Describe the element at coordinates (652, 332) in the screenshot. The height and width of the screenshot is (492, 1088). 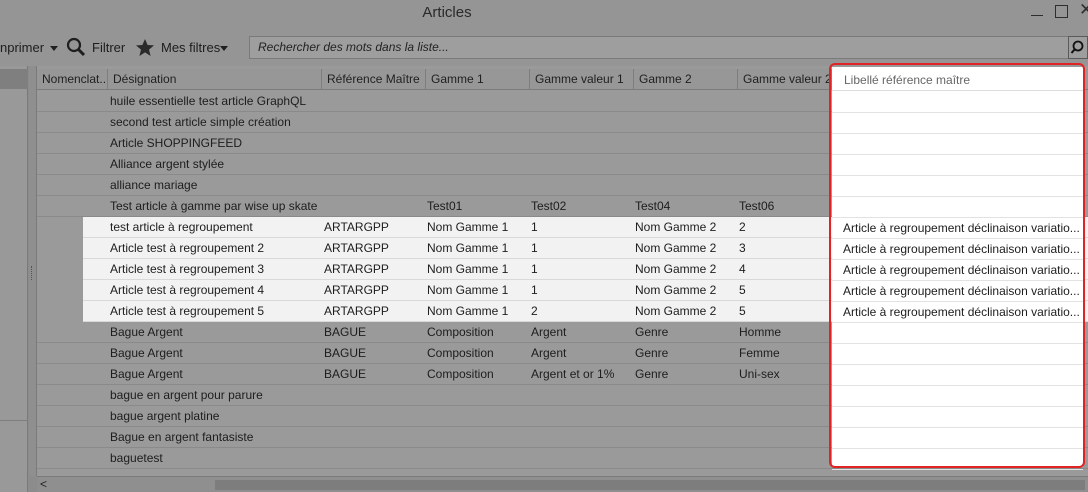
I see `cell-range-2: Genre` at that location.